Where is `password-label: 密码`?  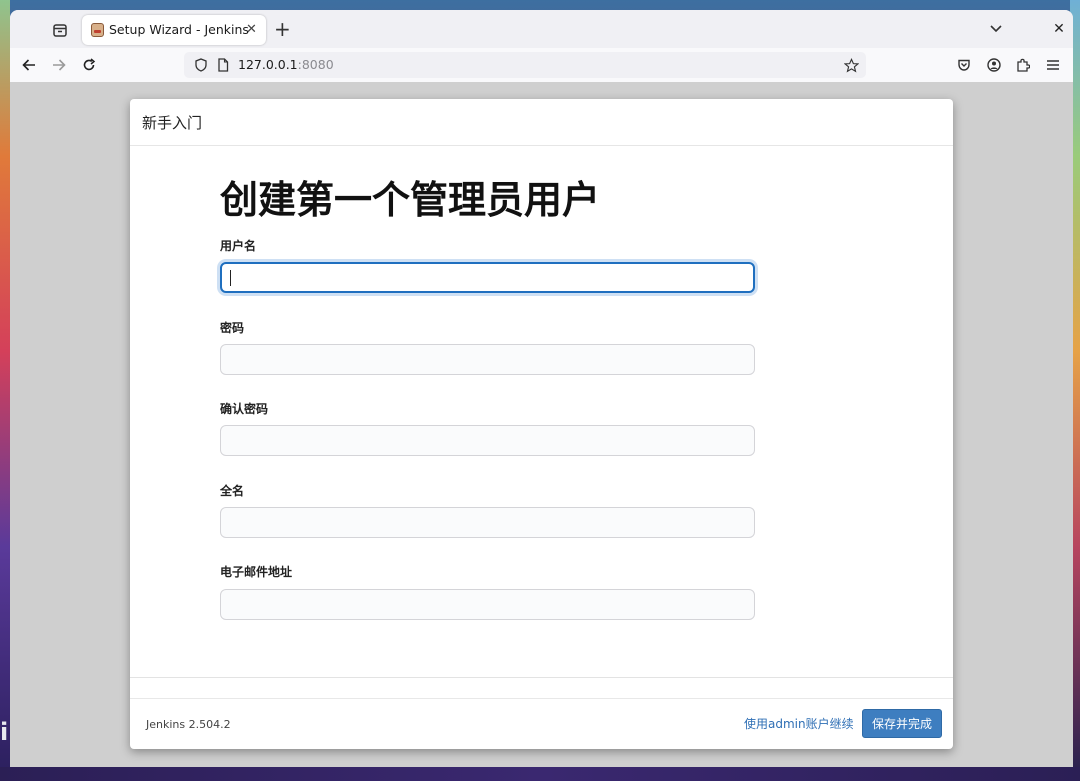
password-label: 密码 is located at coordinates (232, 328).